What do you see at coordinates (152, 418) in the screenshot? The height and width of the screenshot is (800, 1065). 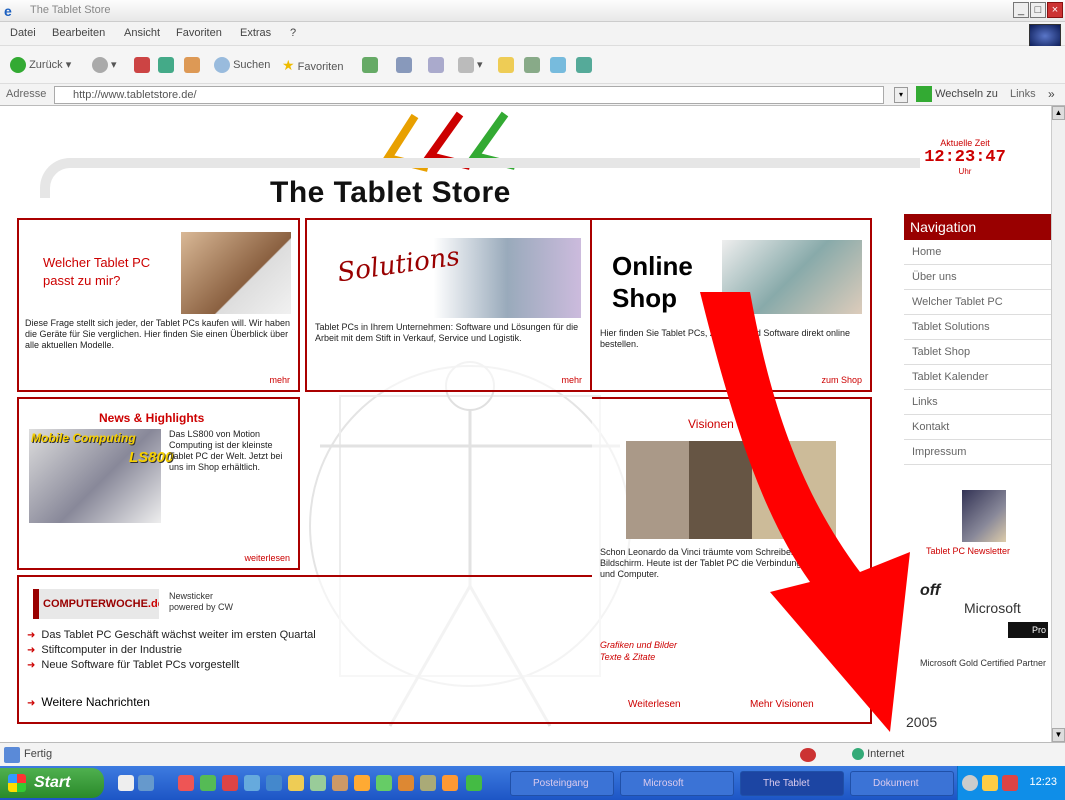 I see `news-heading: News & Highlights` at bounding box center [152, 418].